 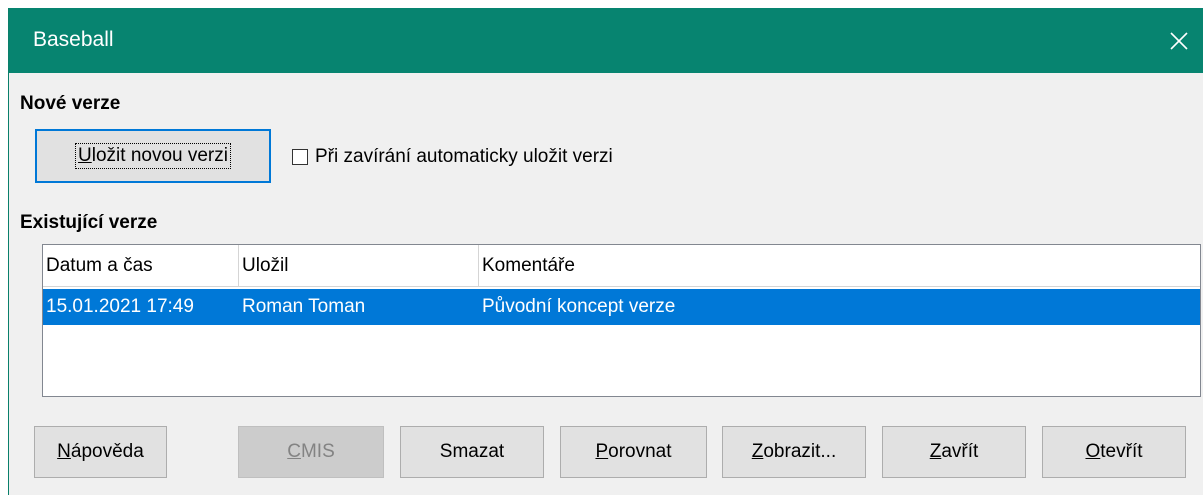 What do you see at coordinates (304, 306) in the screenshot?
I see `row-author: Roman Toman` at bounding box center [304, 306].